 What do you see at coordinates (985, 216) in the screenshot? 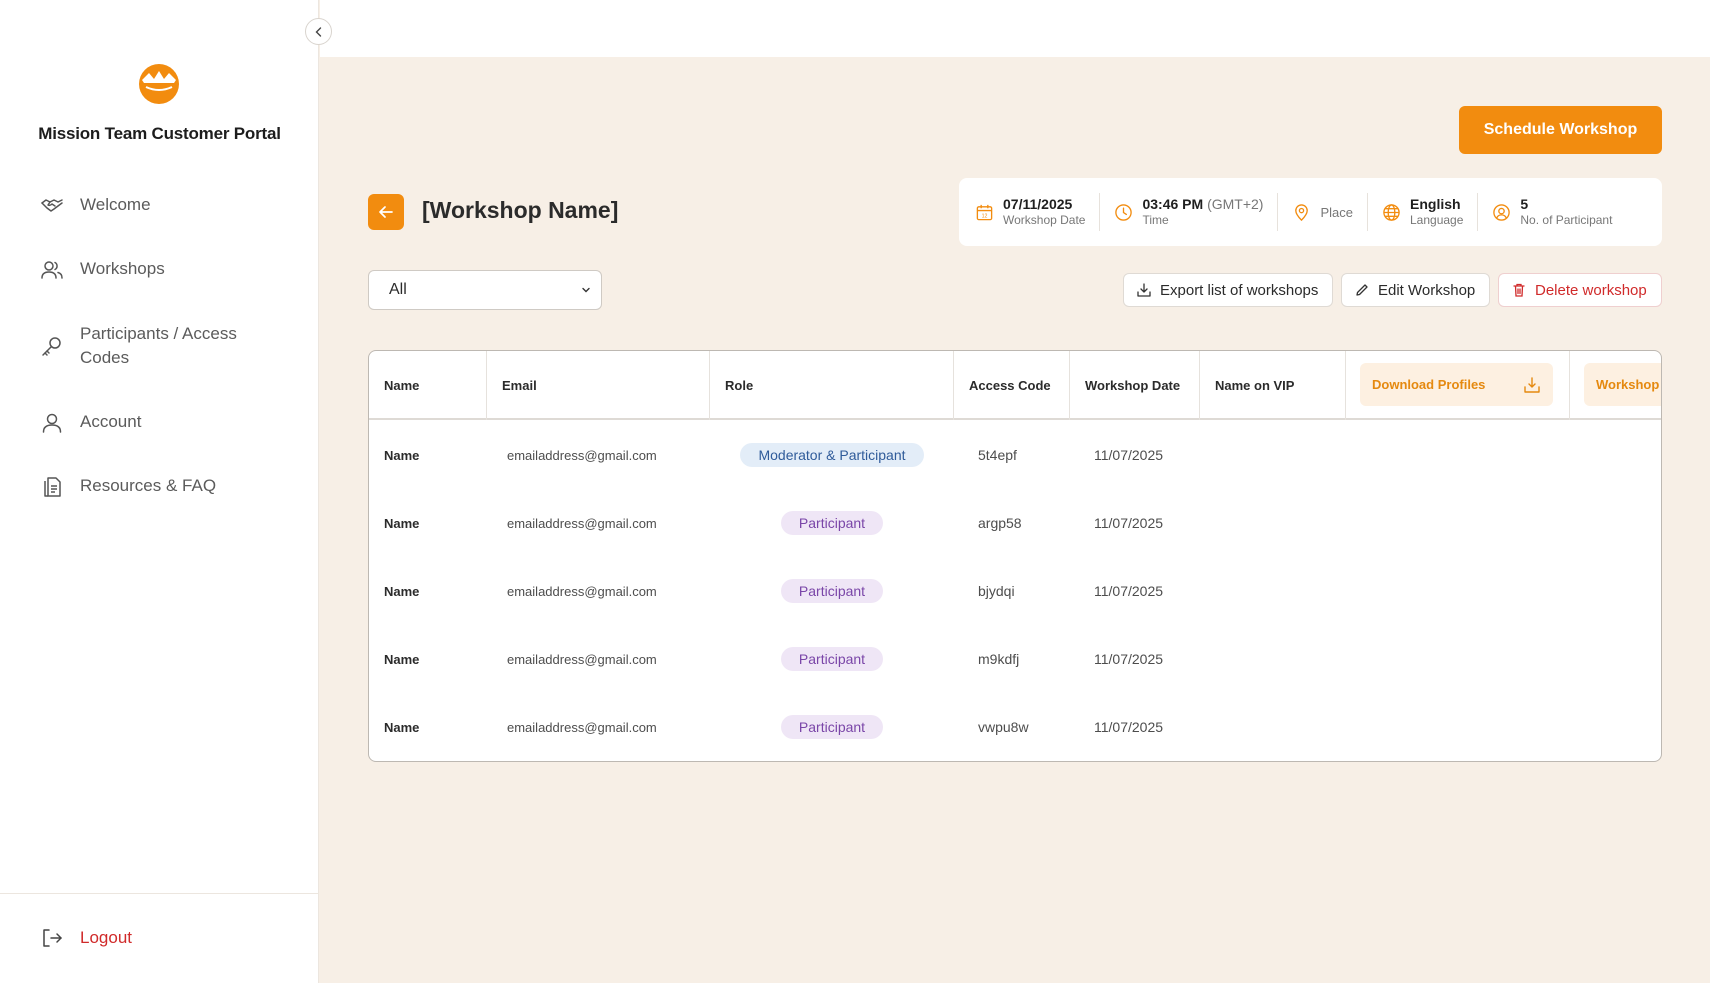
I see `svg-text: 12` at bounding box center [985, 216].